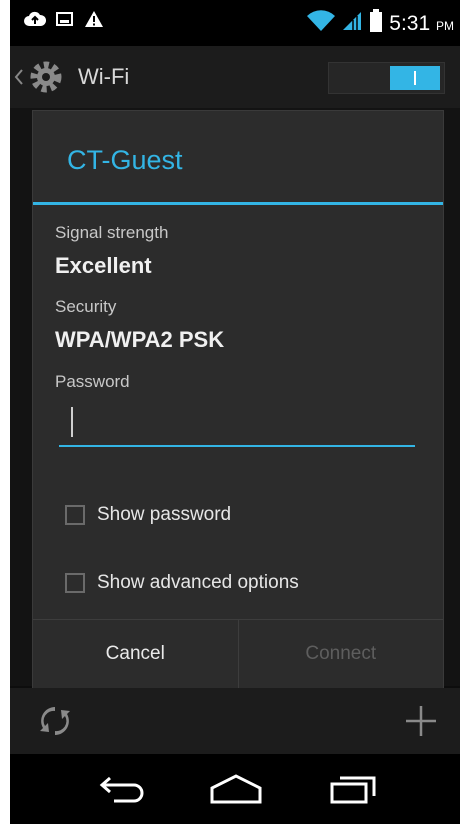 This screenshot has height=824, width=462. I want to click on back-icon, so click(124, 791).